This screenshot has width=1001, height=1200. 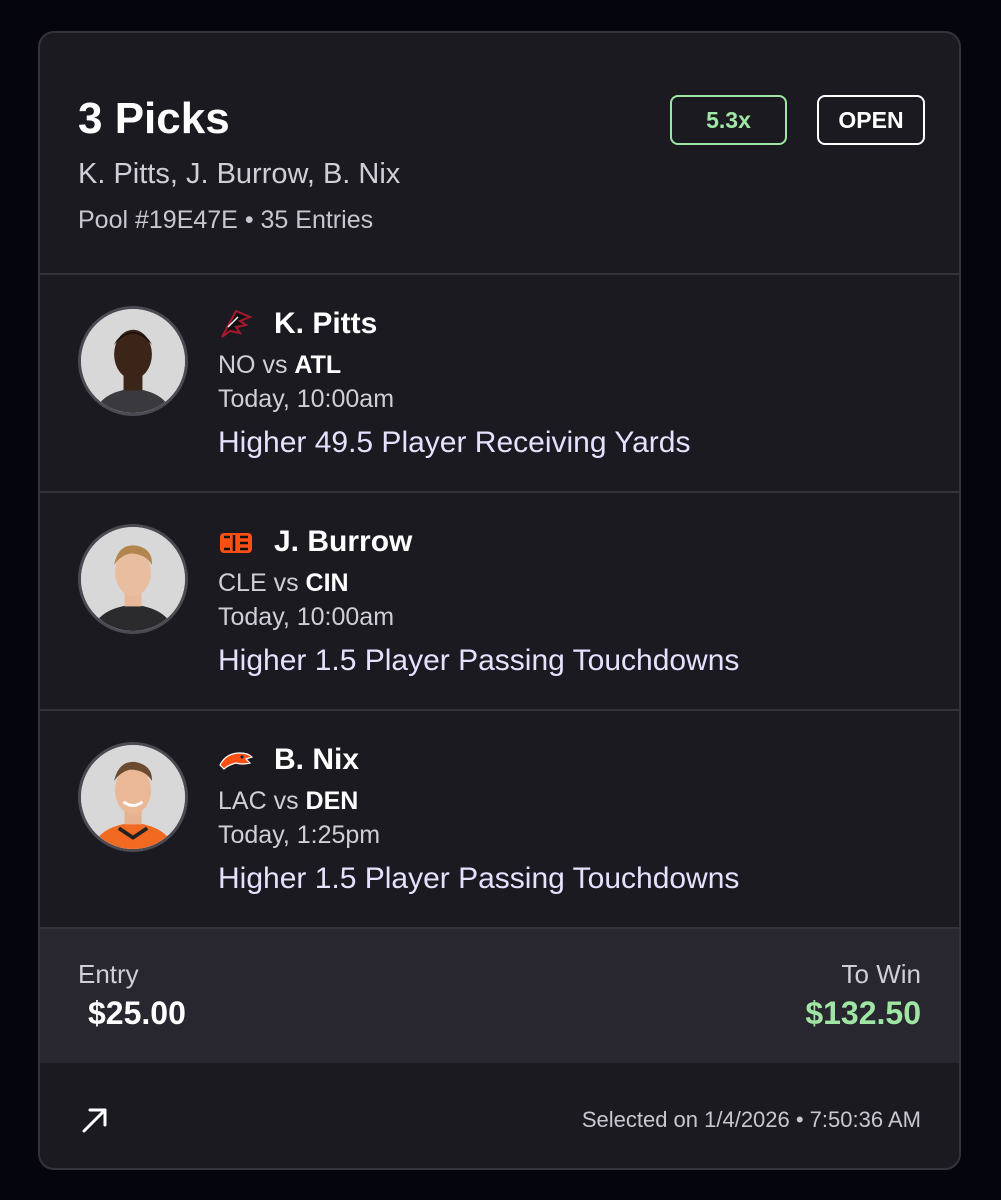 What do you see at coordinates (499, 996) in the screenshot?
I see `entry-totals: Entry $25.00 To Win $132.50` at bounding box center [499, 996].